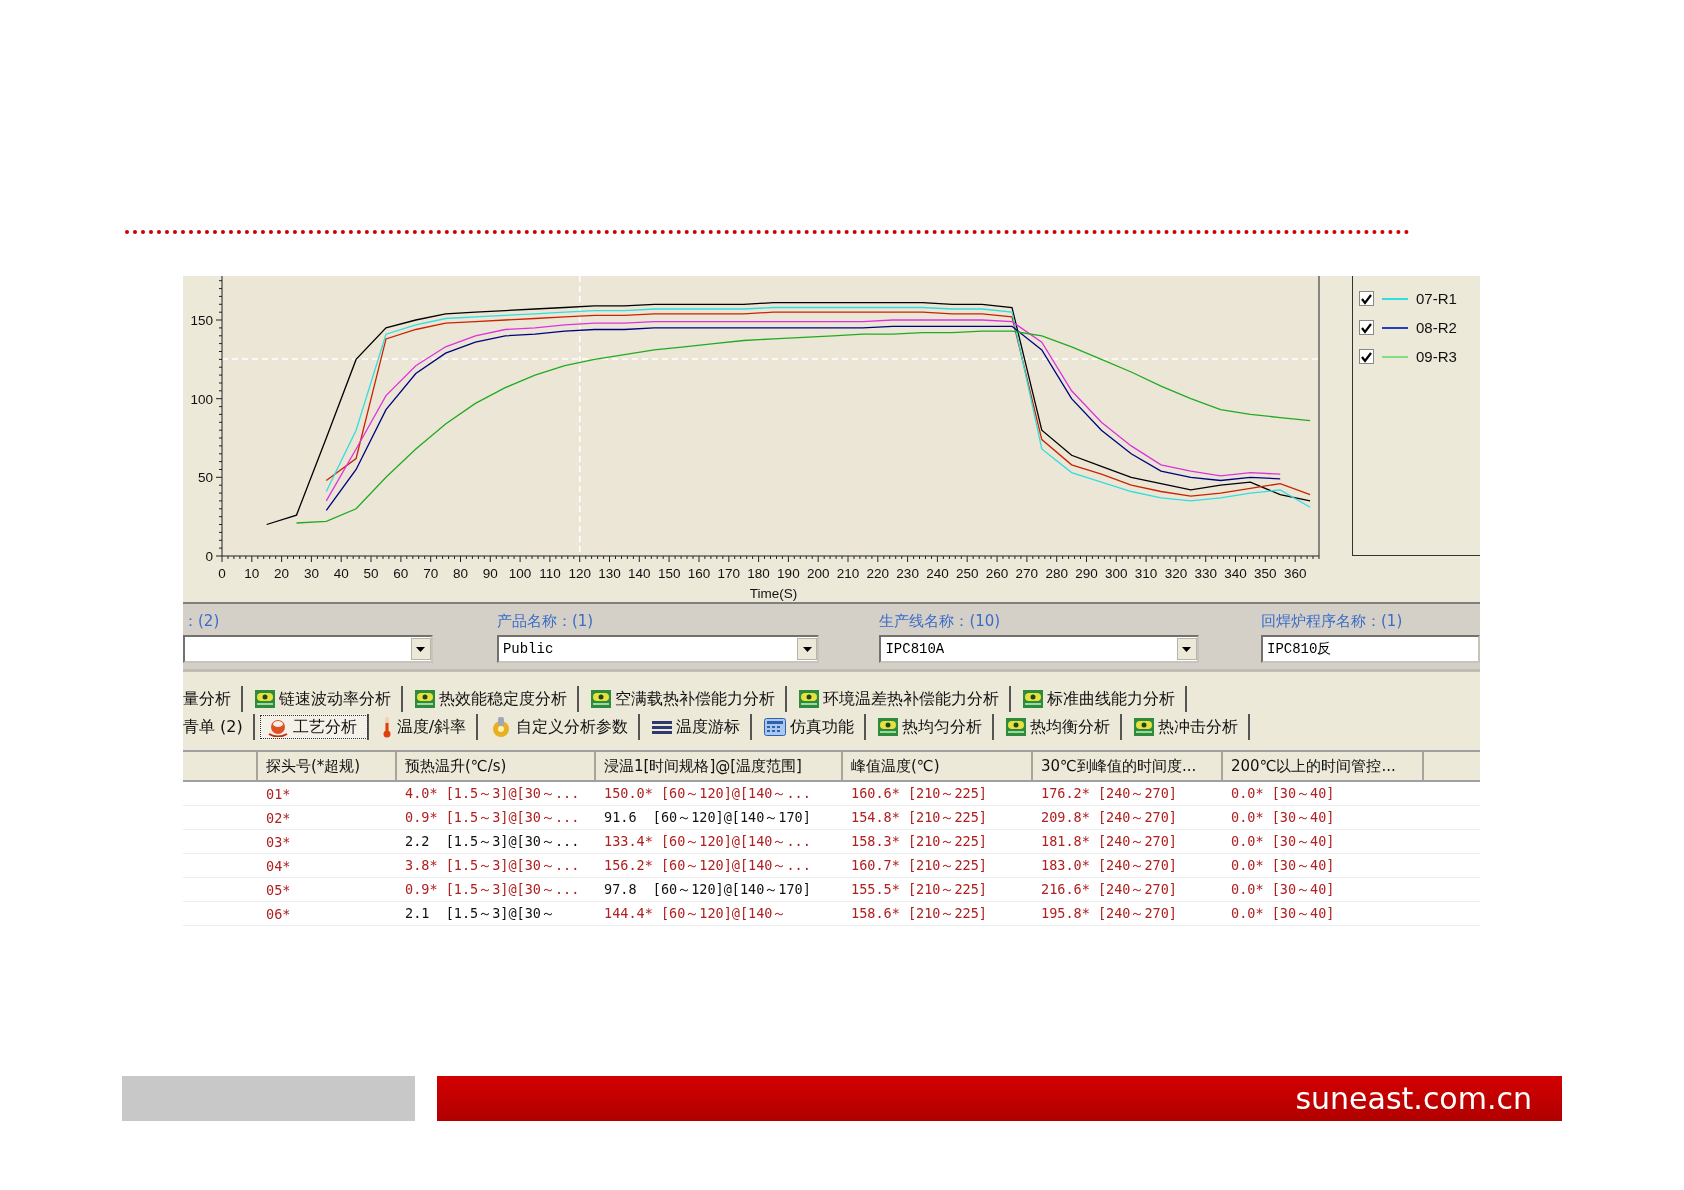  I want to click on tab: 仿真功能, so click(811, 727).